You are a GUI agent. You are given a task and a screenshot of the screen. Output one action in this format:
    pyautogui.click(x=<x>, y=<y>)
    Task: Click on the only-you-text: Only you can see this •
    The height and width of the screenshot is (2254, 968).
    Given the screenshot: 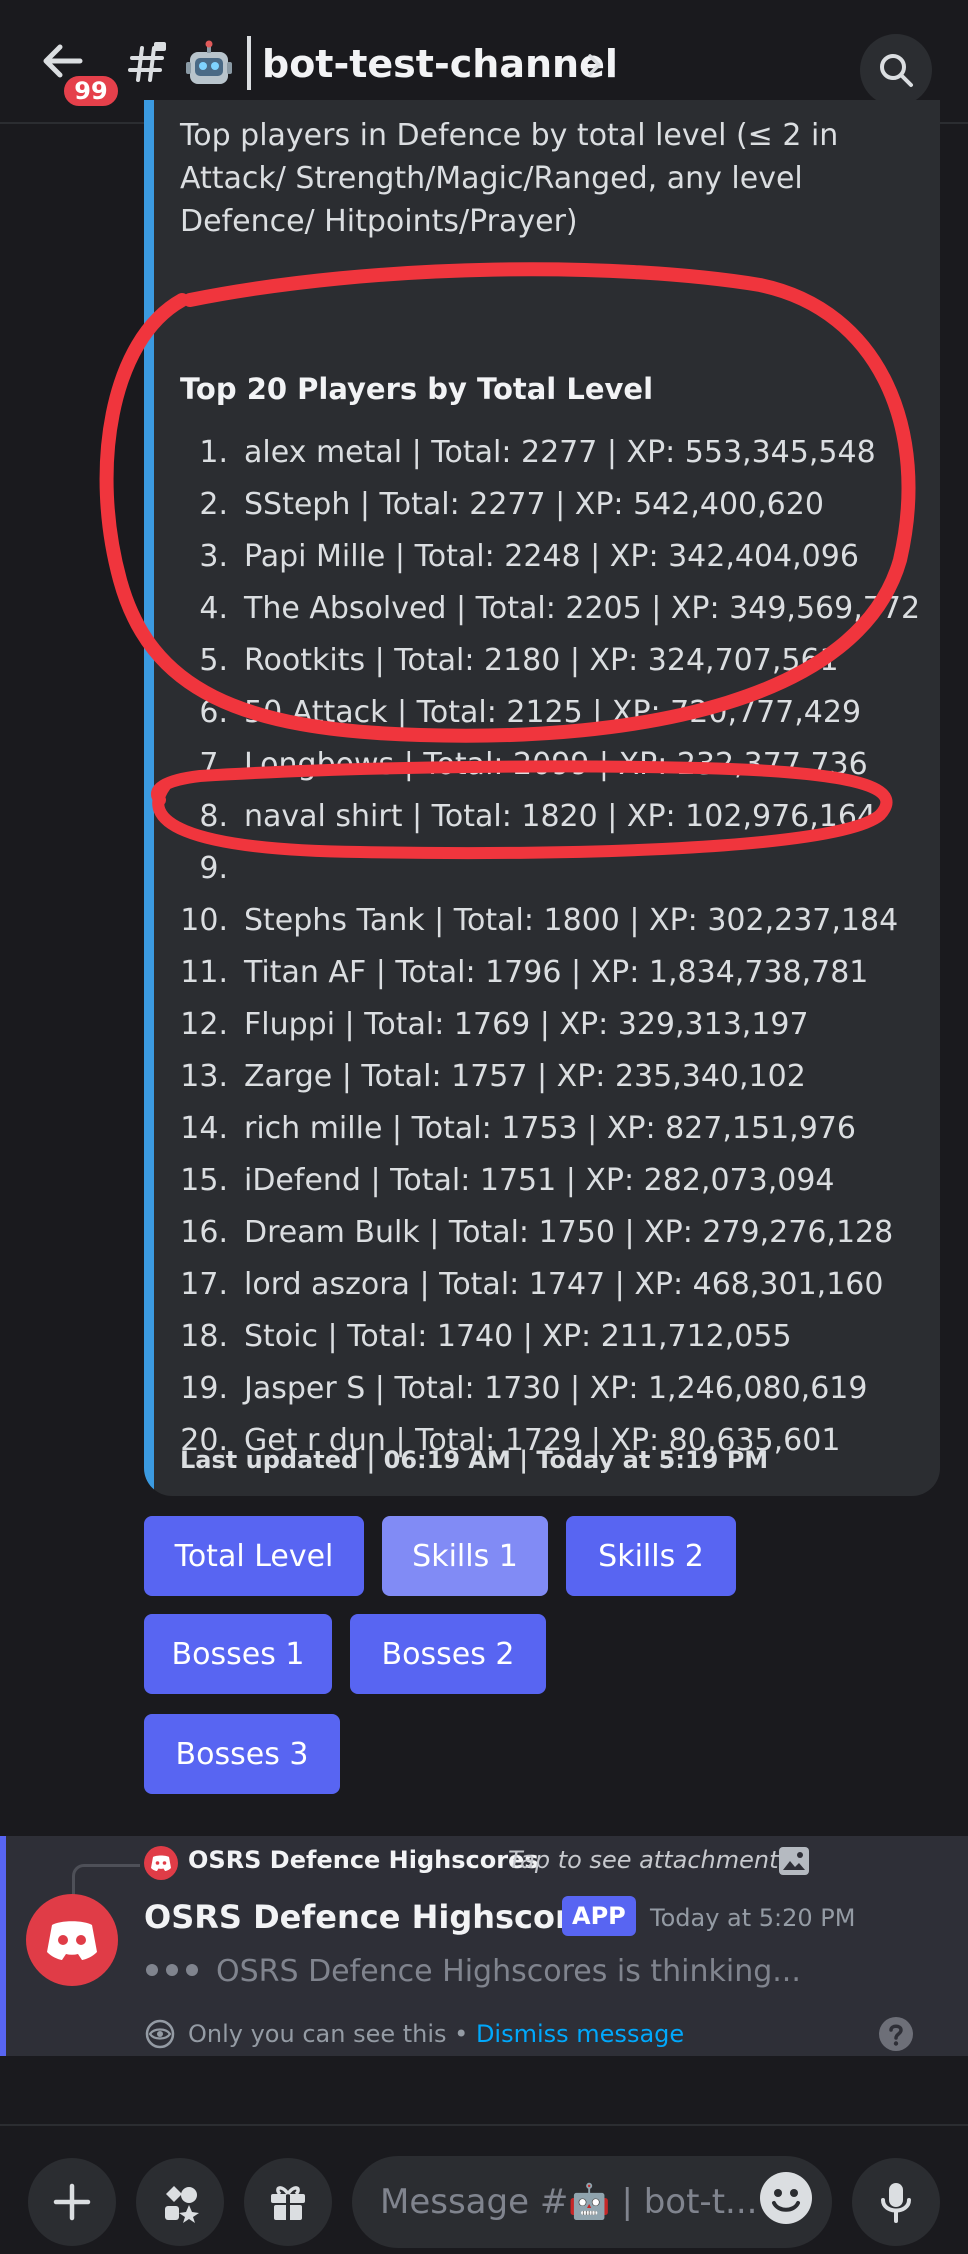 What is the action you would take?
    pyautogui.click(x=332, y=2034)
    